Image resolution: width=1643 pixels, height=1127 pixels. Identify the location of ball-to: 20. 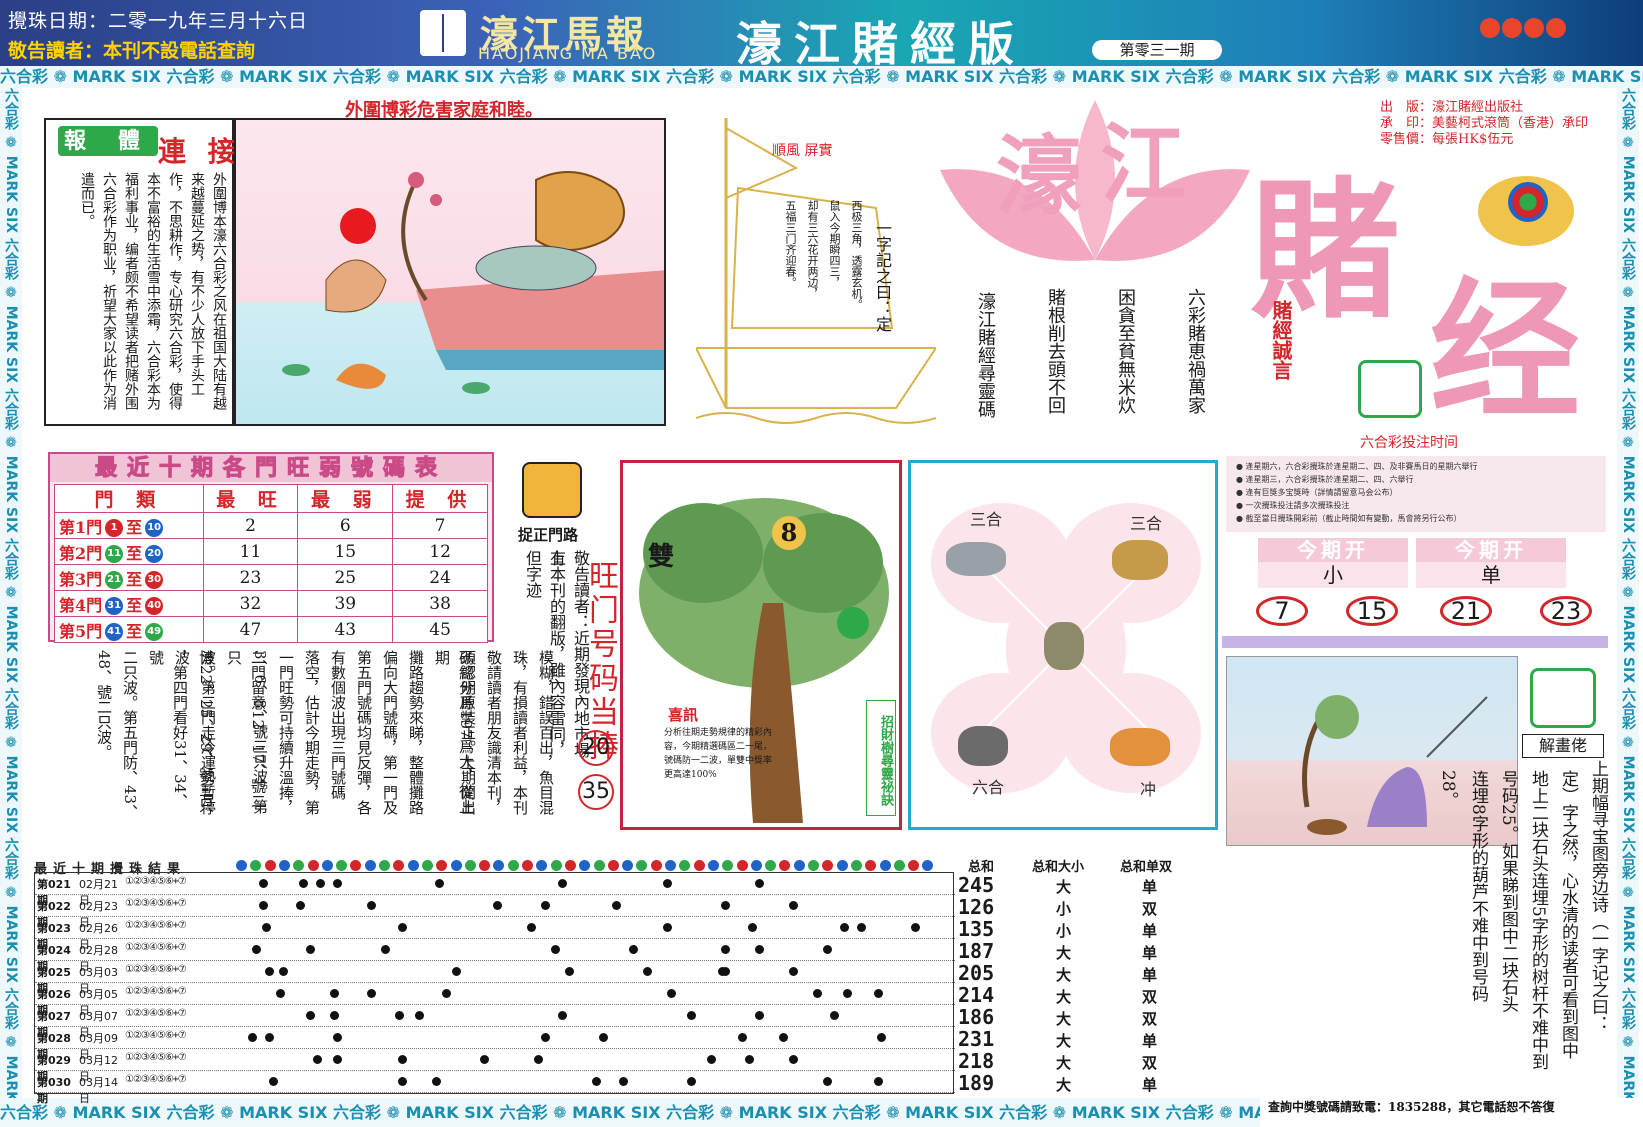
(154, 554).